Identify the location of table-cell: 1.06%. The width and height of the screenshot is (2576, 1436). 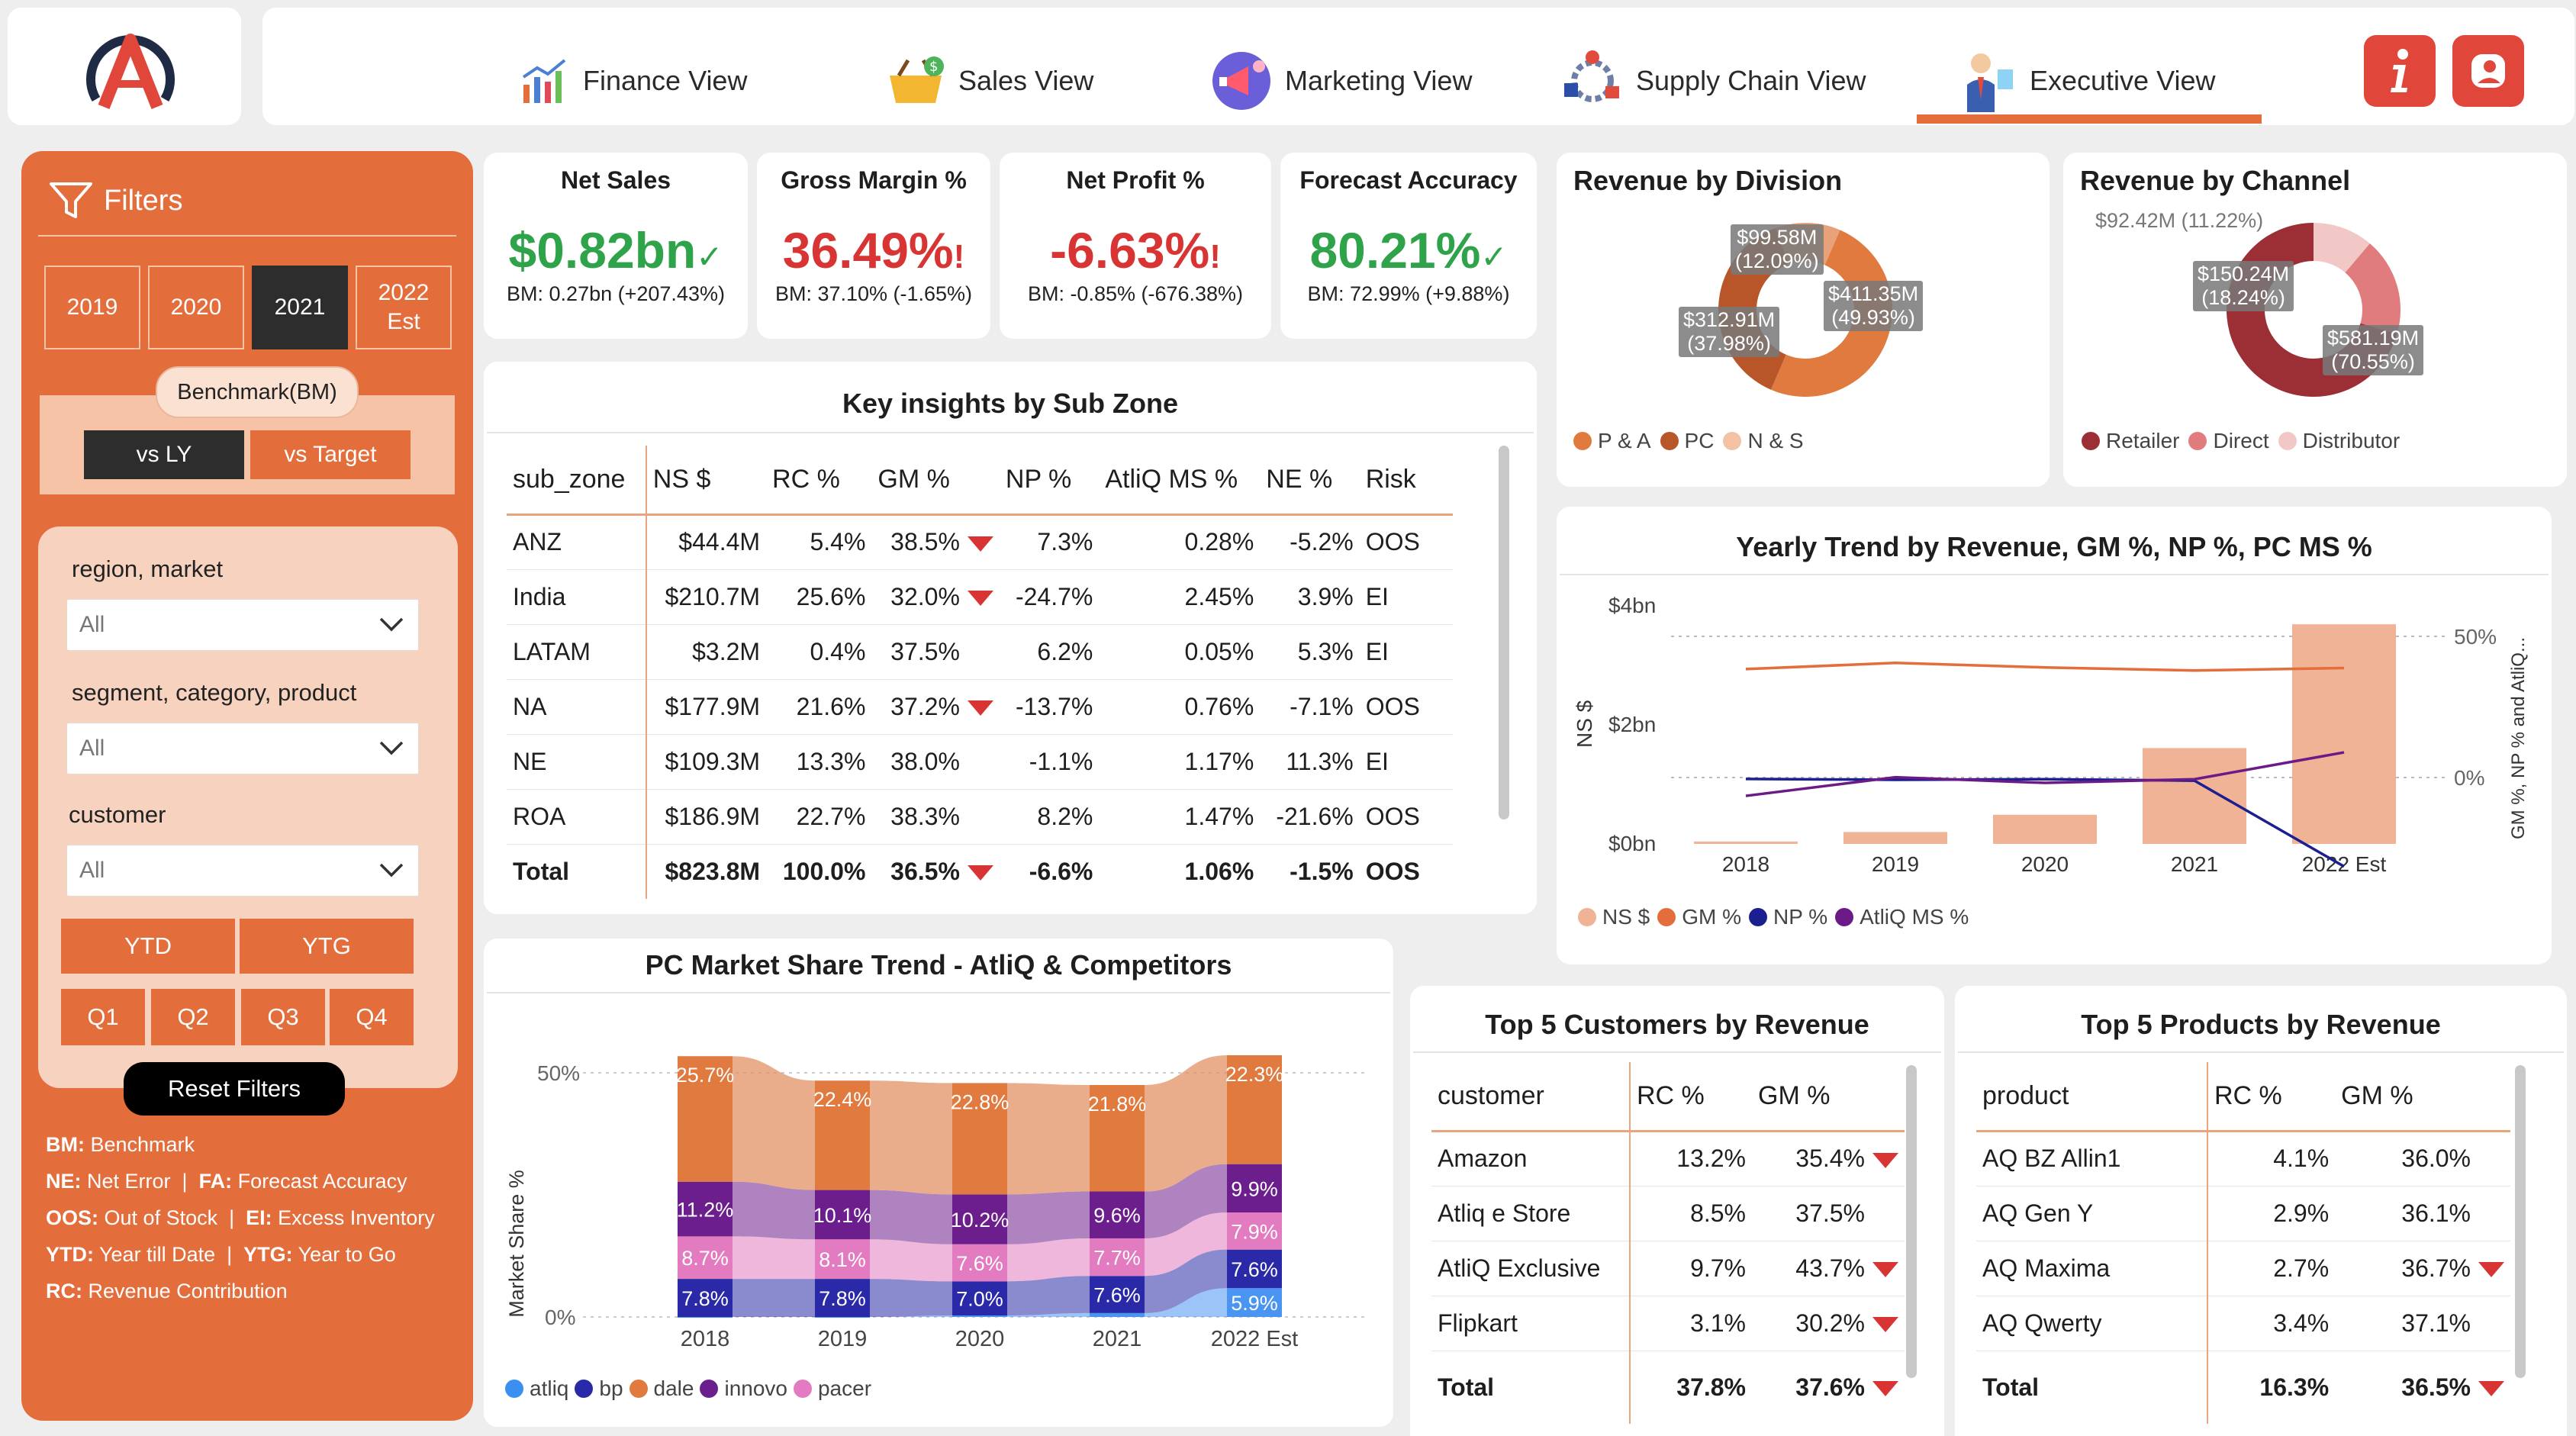
(1179, 871).